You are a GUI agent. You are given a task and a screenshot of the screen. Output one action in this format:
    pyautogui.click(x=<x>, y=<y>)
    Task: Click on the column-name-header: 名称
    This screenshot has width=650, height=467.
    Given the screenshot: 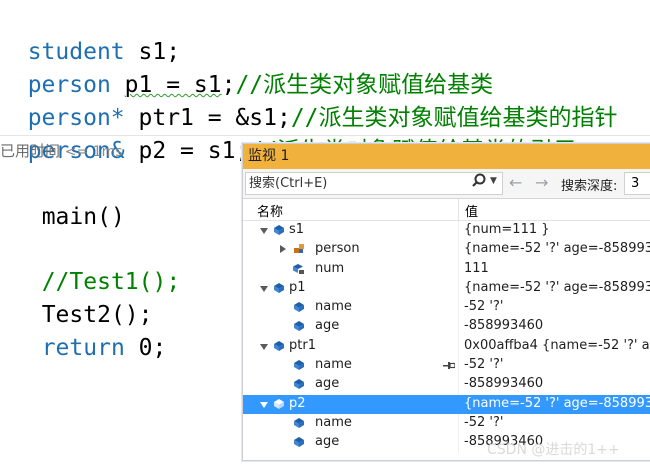 What is the action you would take?
    pyautogui.click(x=270, y=210)
    